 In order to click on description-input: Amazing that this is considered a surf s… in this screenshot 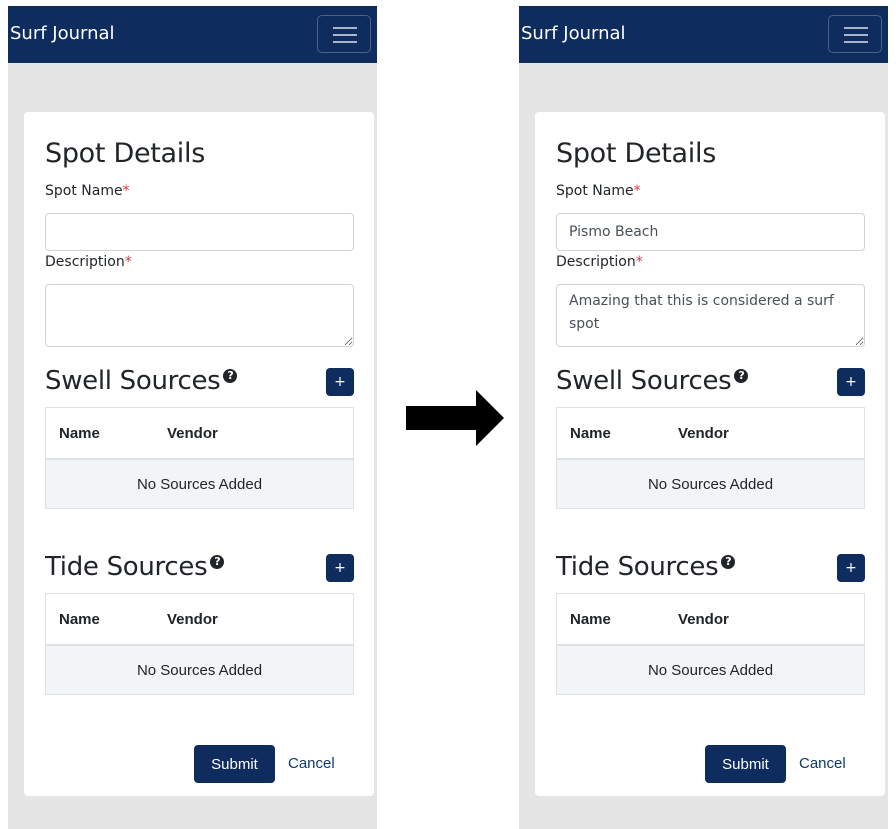, I will do `click(710, 315)`.